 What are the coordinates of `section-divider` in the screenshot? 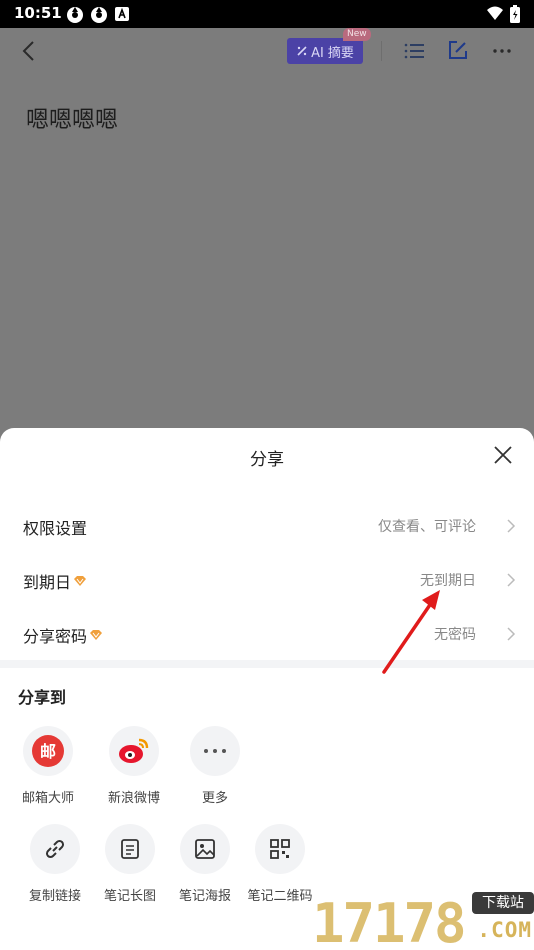 It's located at (267, 664).